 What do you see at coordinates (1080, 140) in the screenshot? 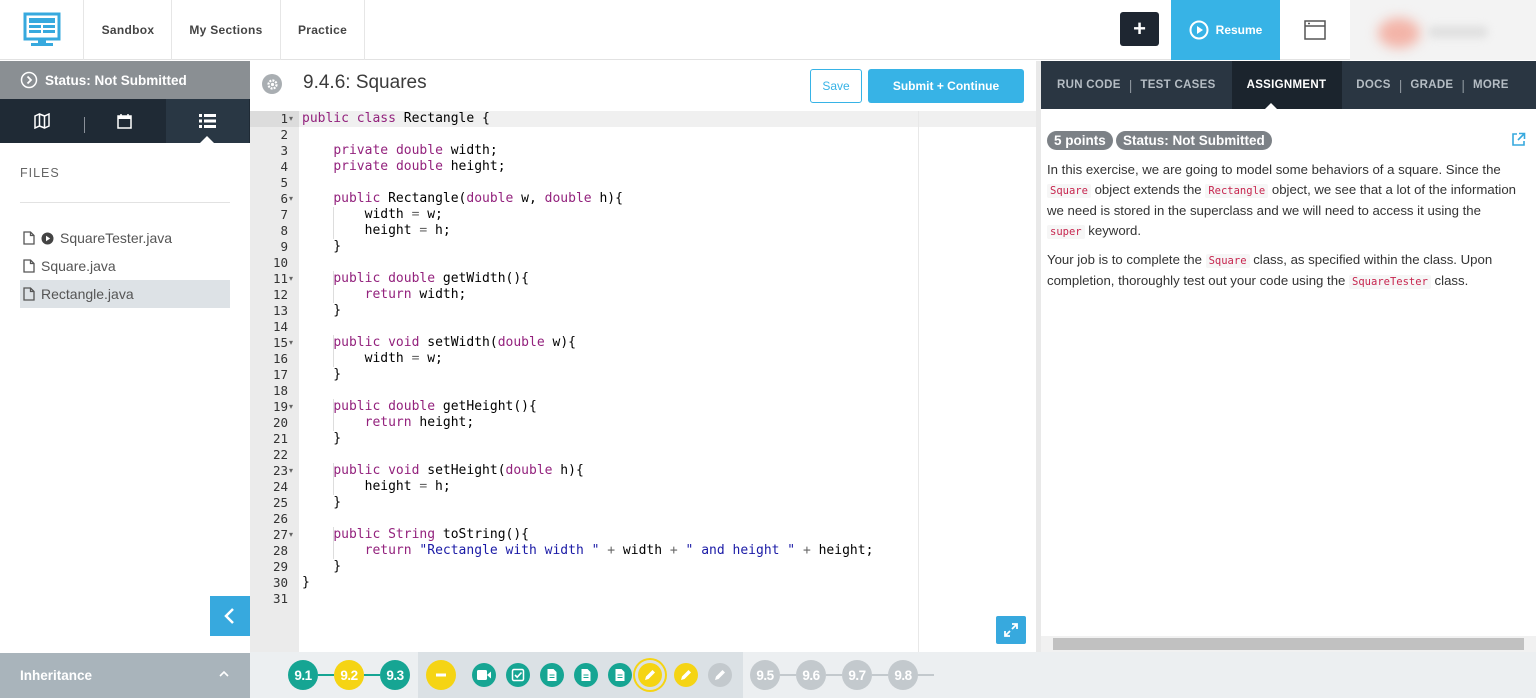
I see `points-badge: 5 points` at bounding box center [1080, 140].